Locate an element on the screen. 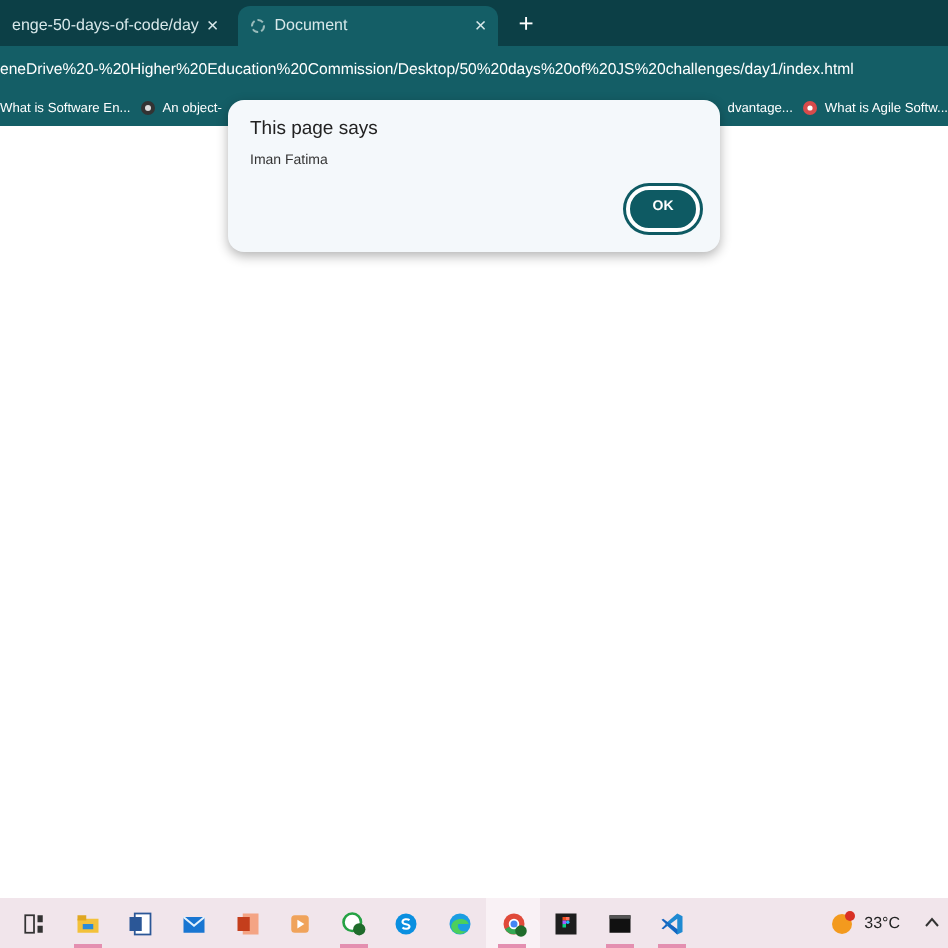 The image size is (948, 948). temperature-text: 33°C is located at coordinates (882, 923).